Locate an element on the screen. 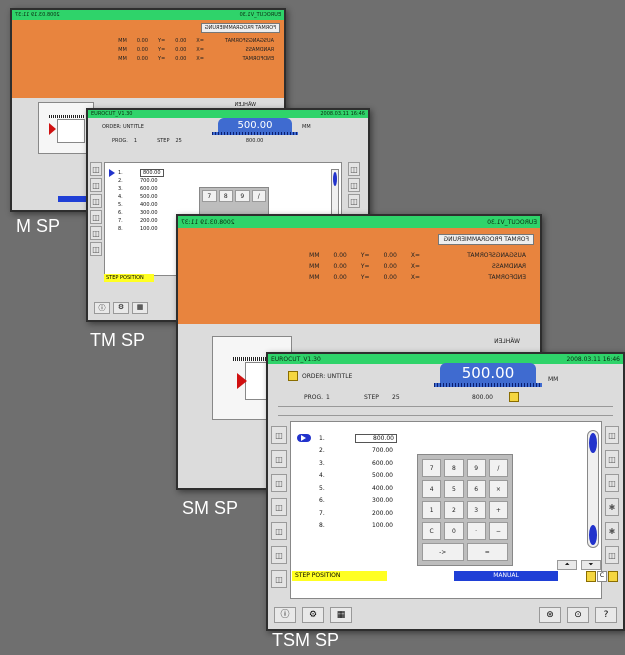 This screenshot has height=655, width=625. key-equals: = is located at coordinates (487, 552).